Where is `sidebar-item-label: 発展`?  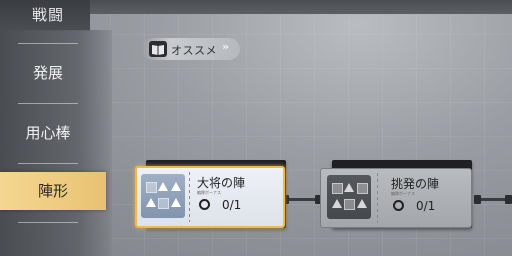 sidebar-item-label: 発展 is located at coordinates (47, 73).